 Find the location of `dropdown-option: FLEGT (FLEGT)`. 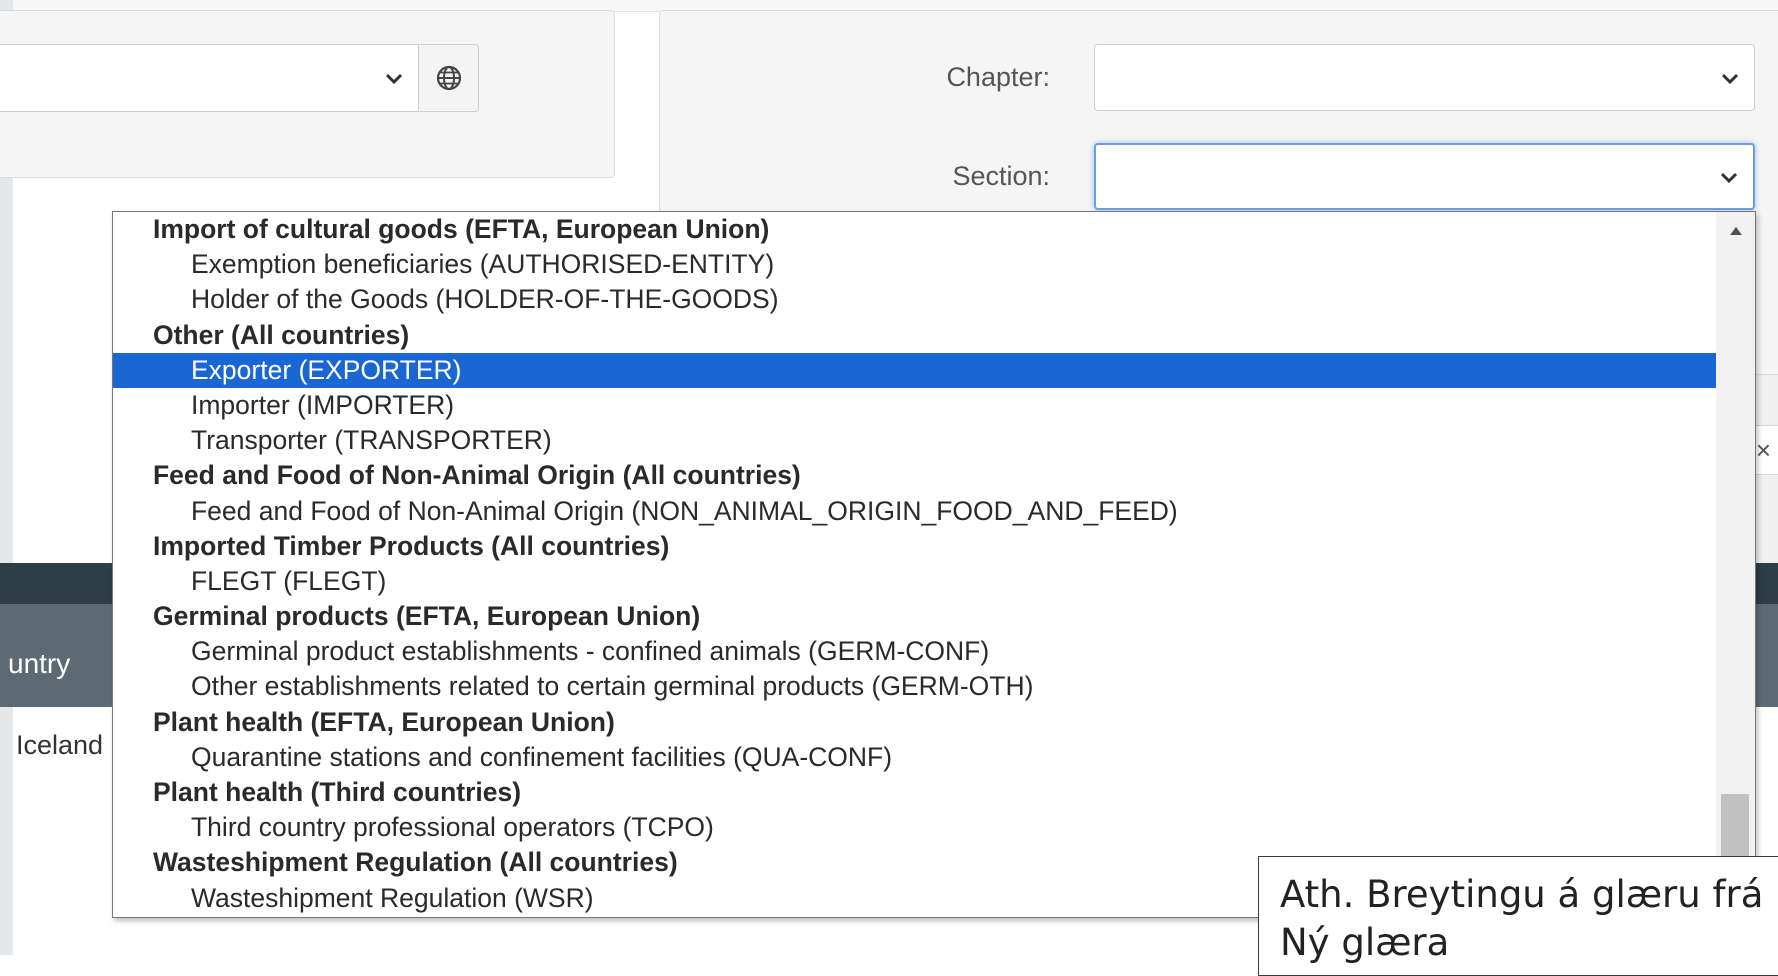

dropdown-option: FLEGT (FLEGT) is located at coordinates (914, 581).